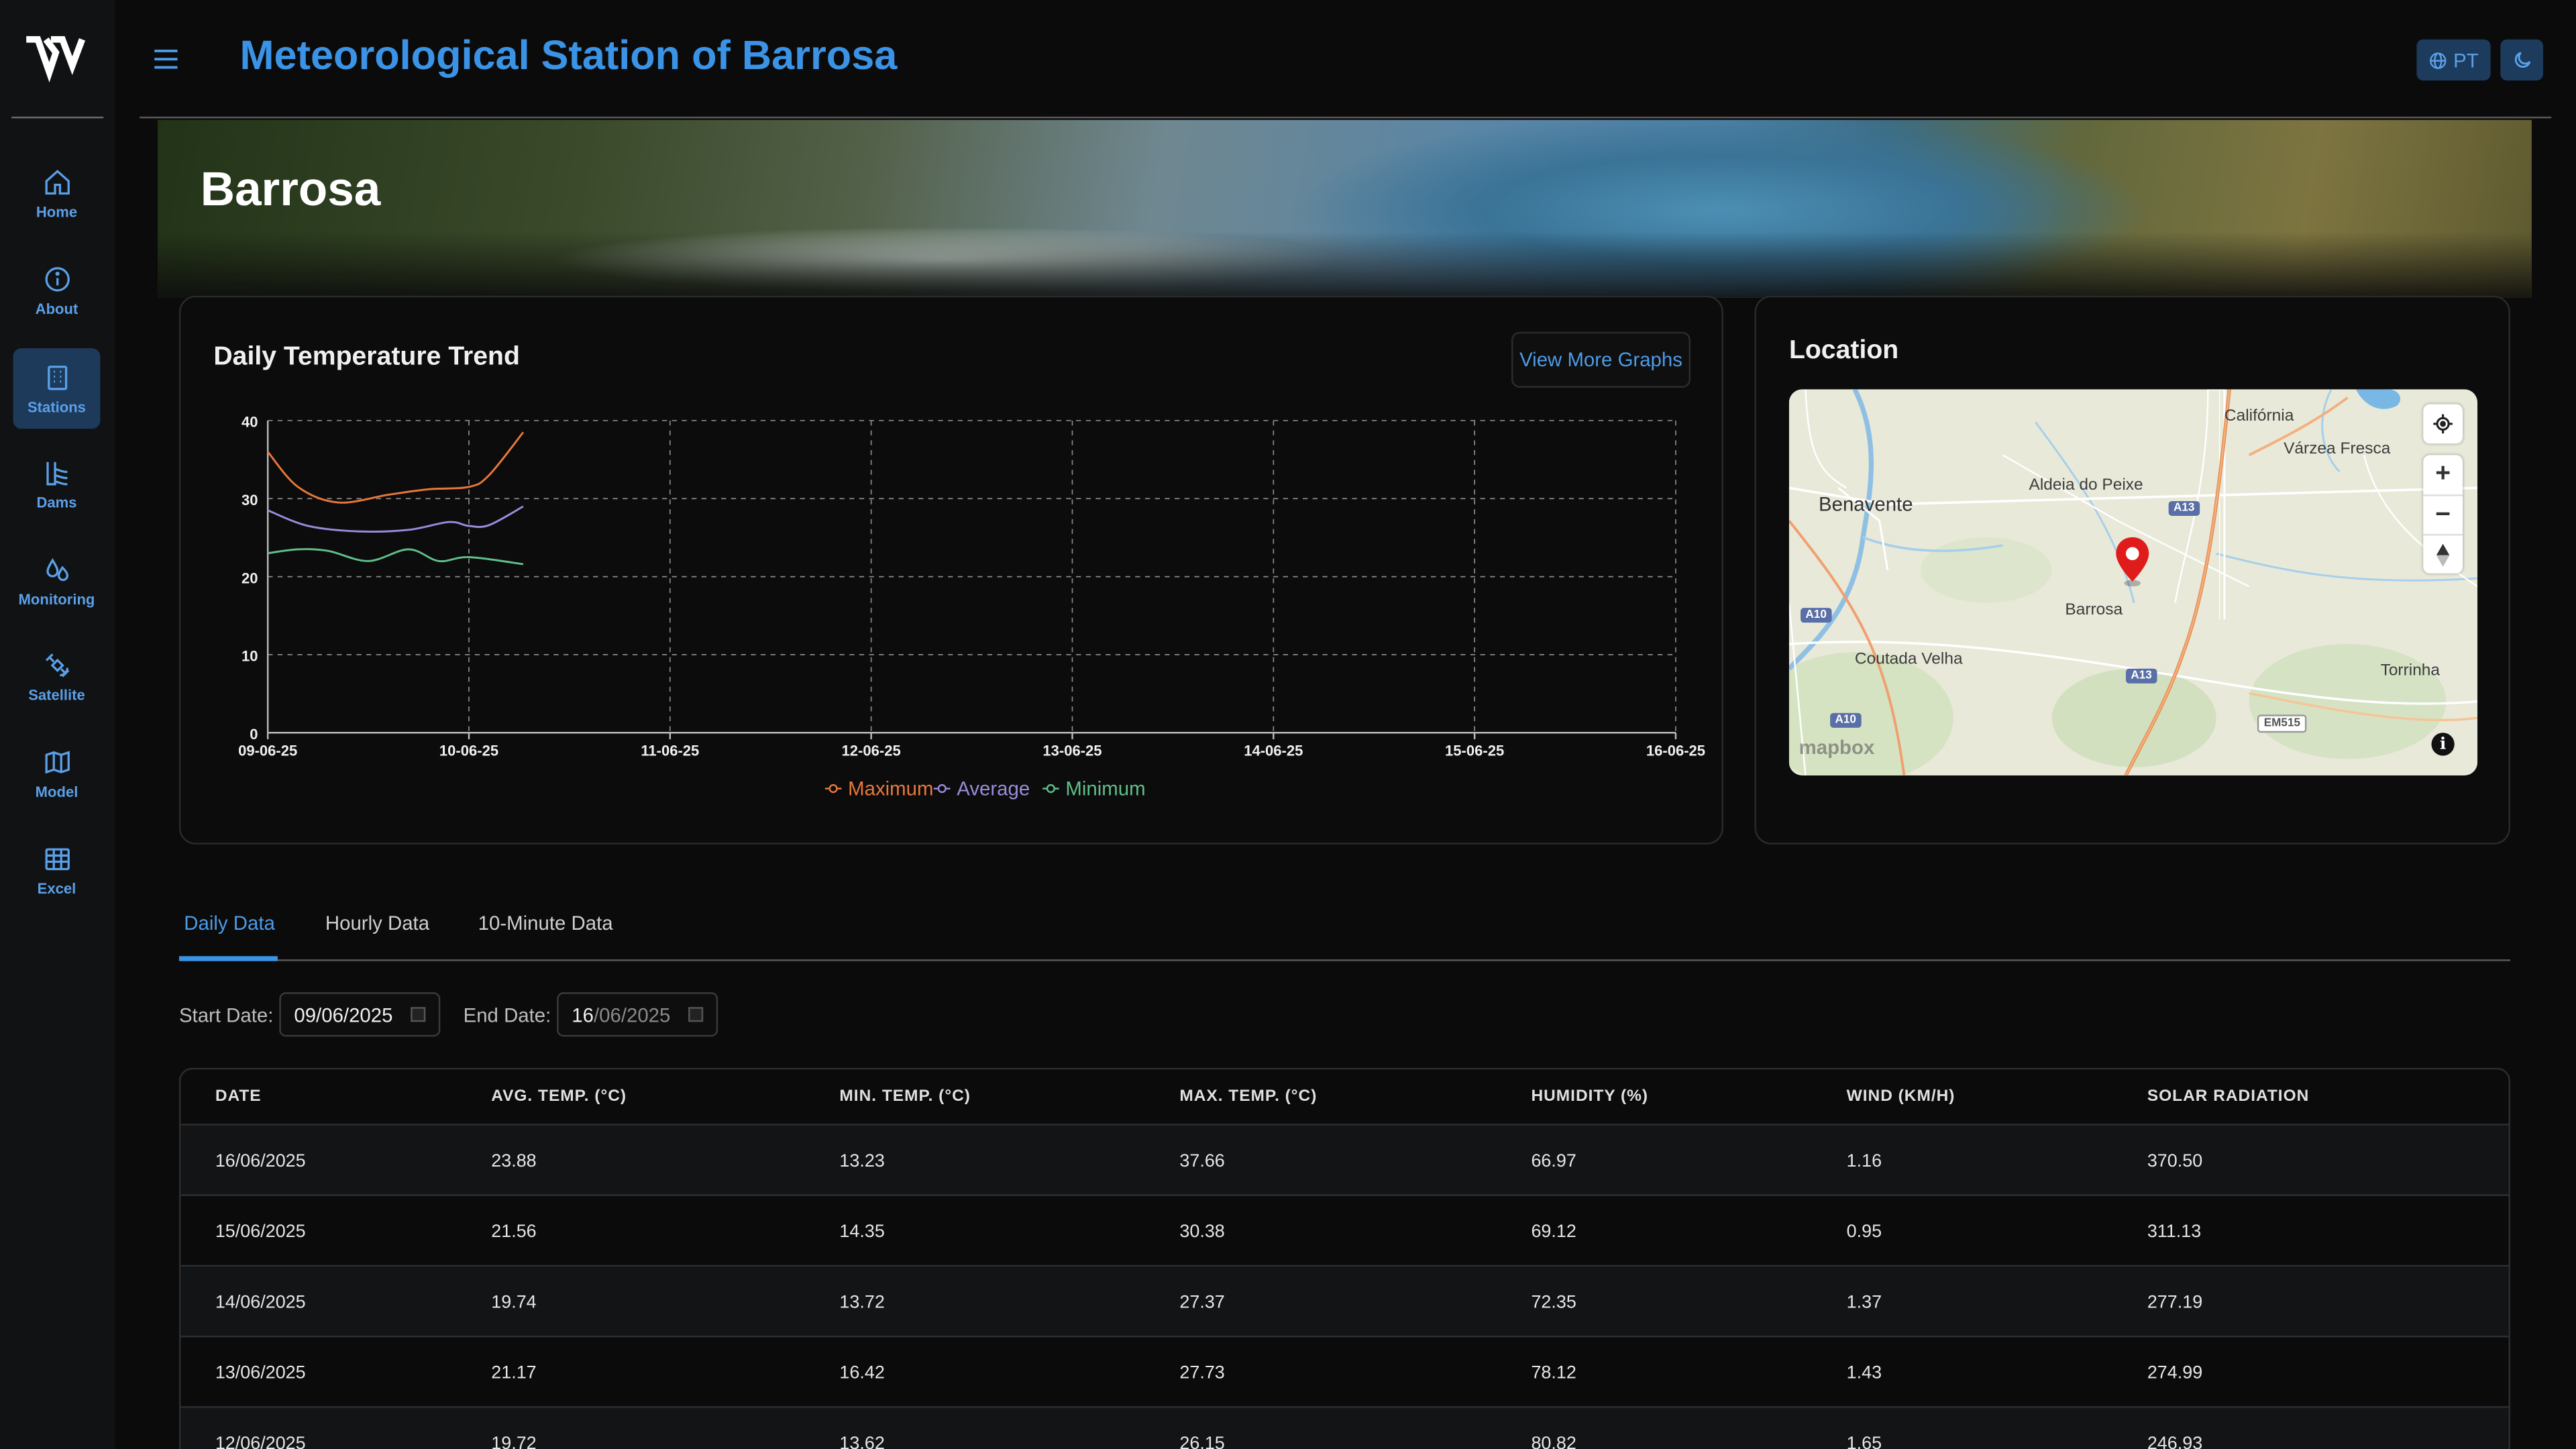 This screenshot has height=1449, width=2576. Describe the element at coordinates (254, 734) in the screenshot. I see `y-tick-label: 0` at that location.